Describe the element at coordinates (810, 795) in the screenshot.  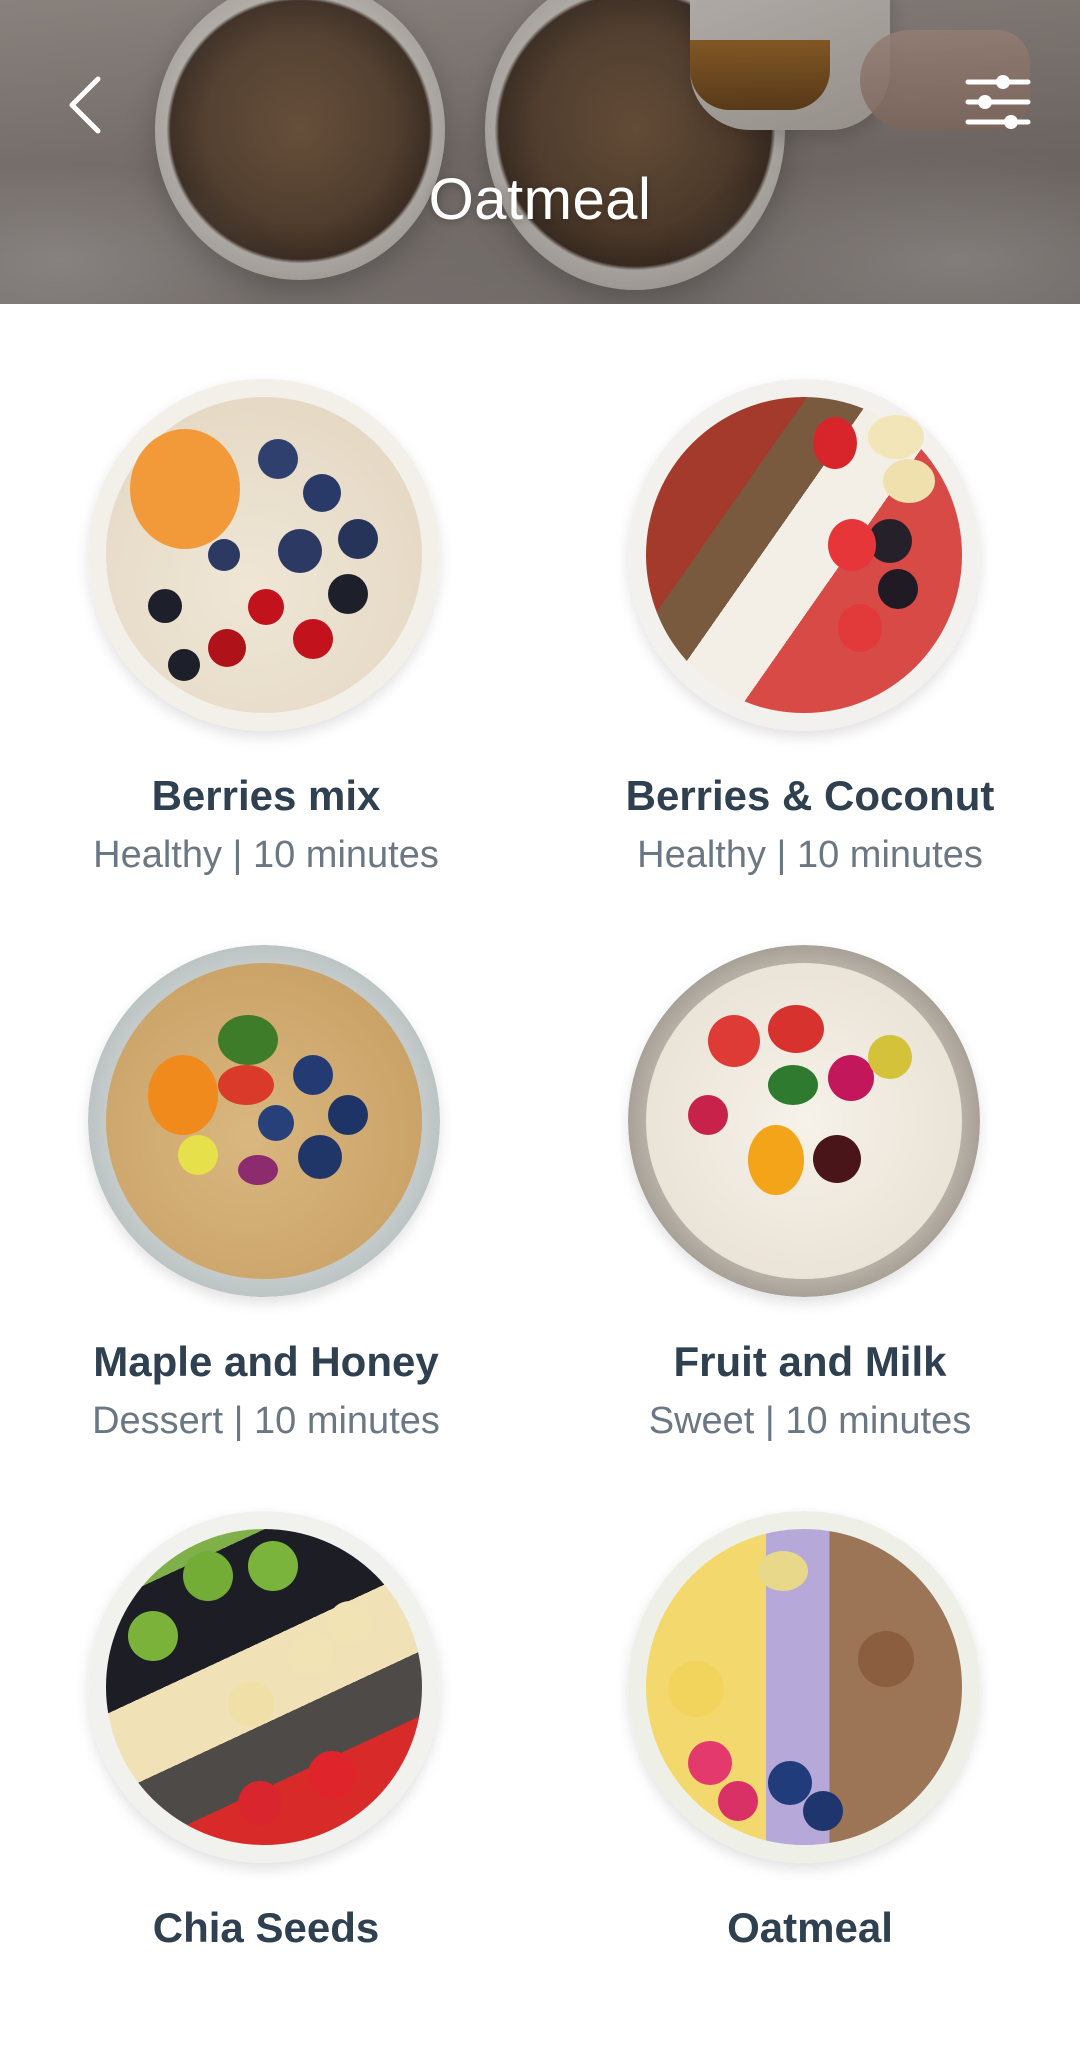
I see `recipe-name: Berries & Coconut` at that location.